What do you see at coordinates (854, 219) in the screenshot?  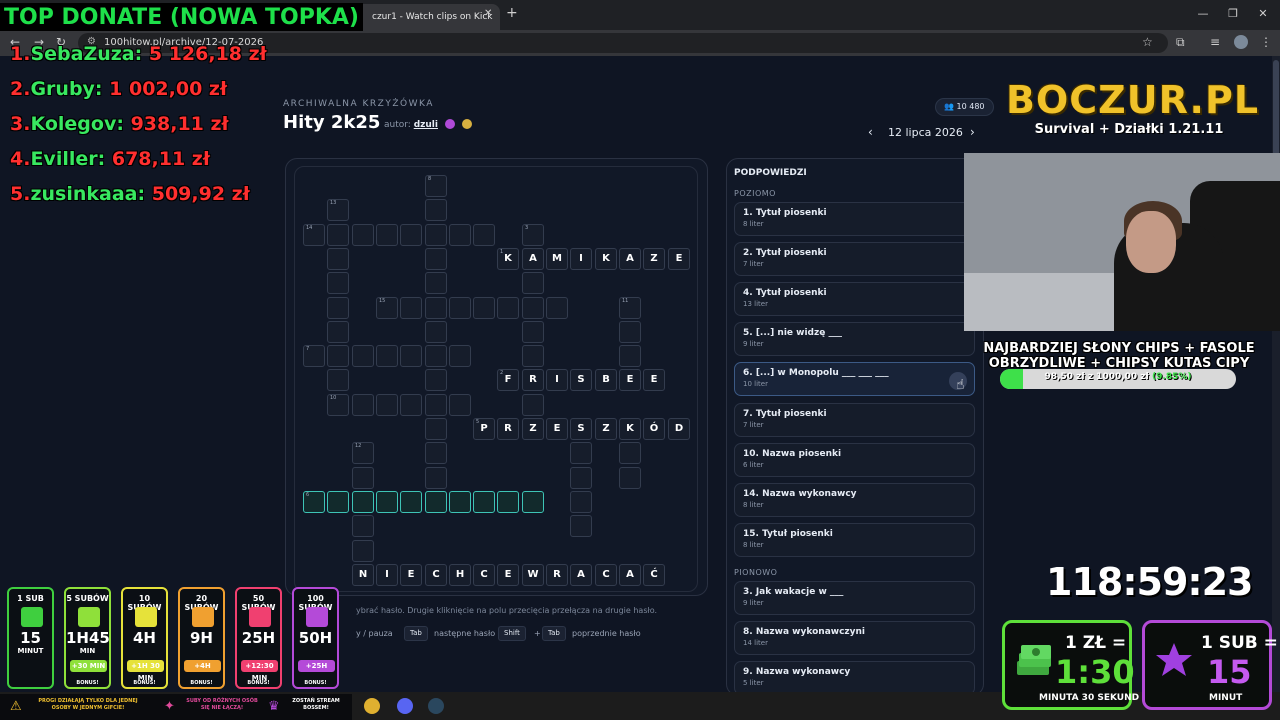 I see `clue-item: 1. Tytuł piosenki 8 liter` at bounding box center [854, 219].